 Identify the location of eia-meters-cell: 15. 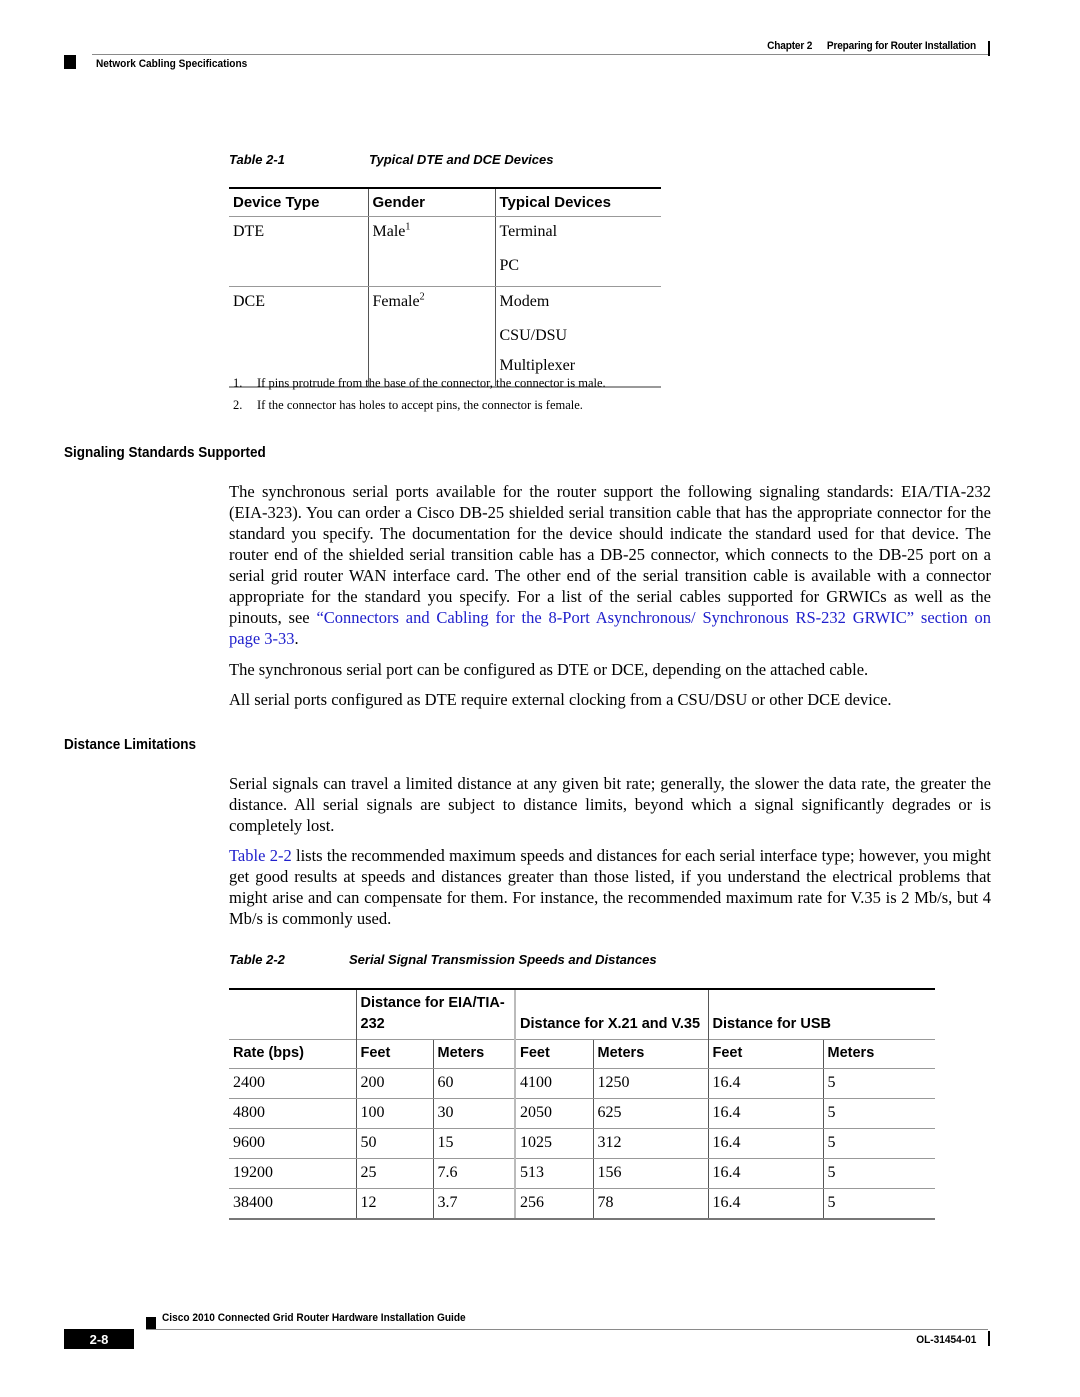
(474, 1143).